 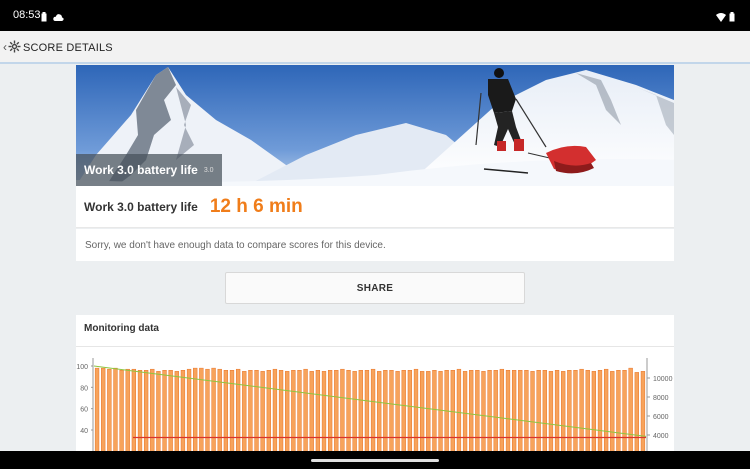 I want to click on y-tick-left: 100, so click(x=82, y=367).